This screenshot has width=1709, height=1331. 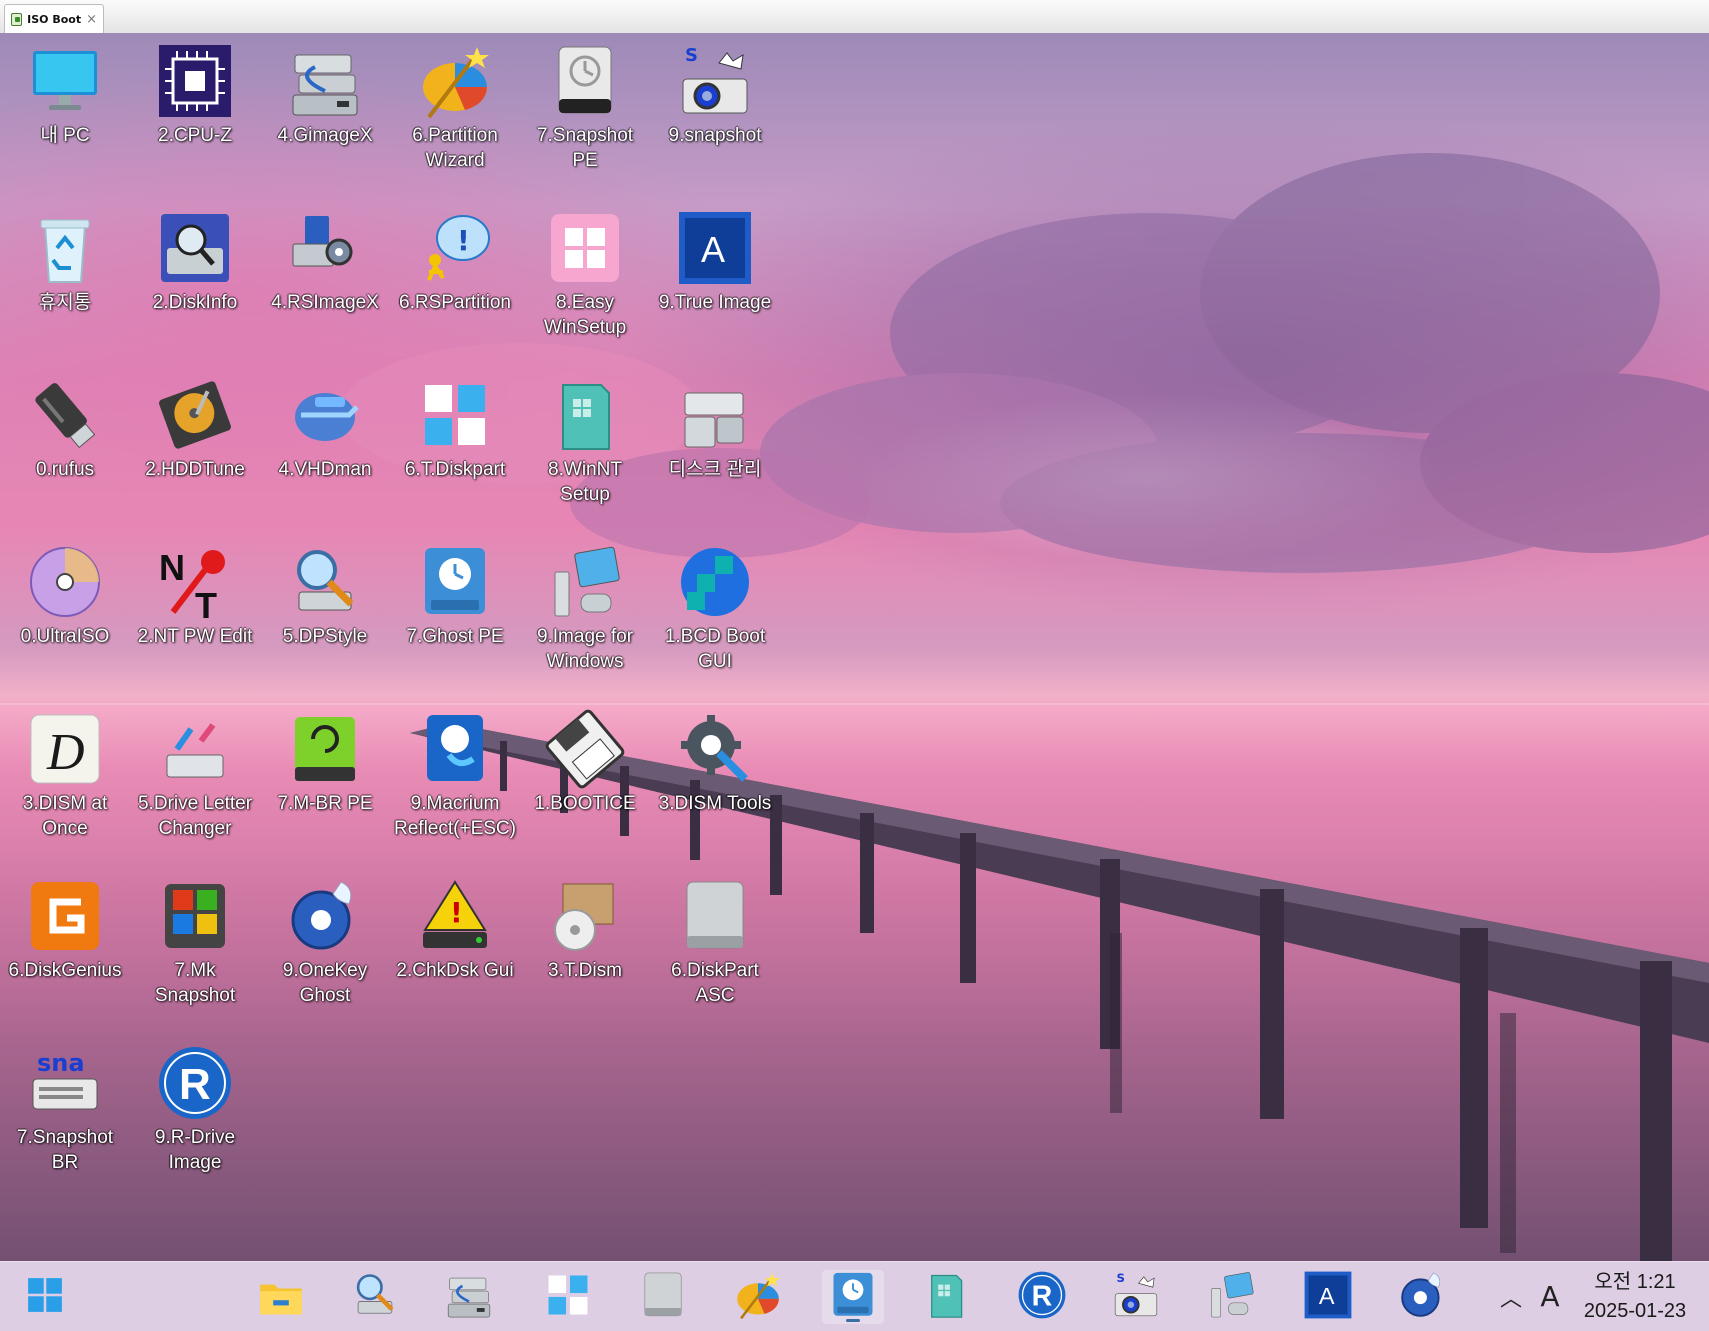 What do you see at coordinates (325, 469) in the screenshot?
I see `desktop-icon-label: 4.VHDman` at bounding box center [325, 469].